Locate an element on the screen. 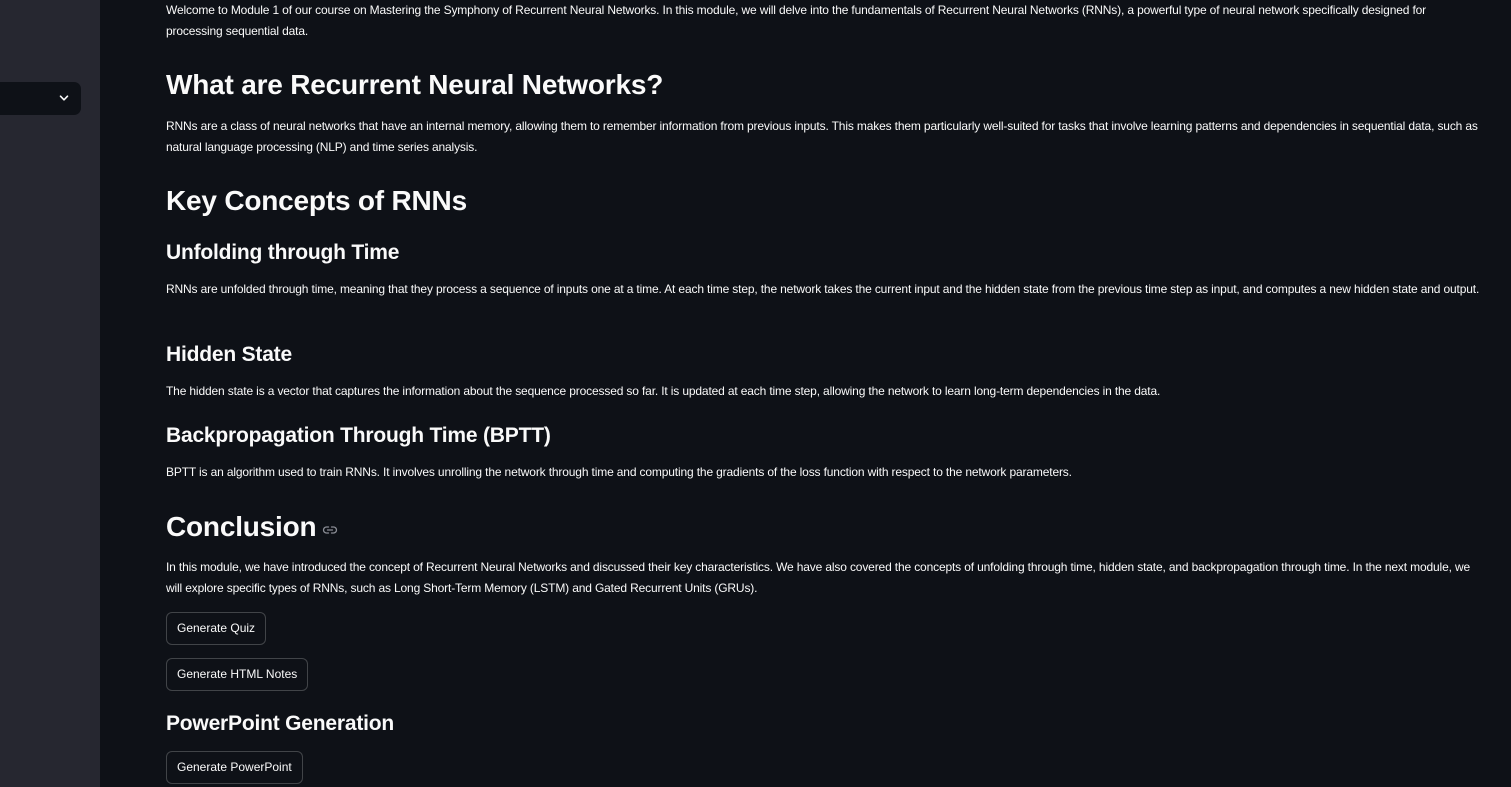 The height and width of the screenshot is (787, 1511). what-are-rnns-heading: What are Recurrent Neural Networks? is located at coordinates (415, 84).